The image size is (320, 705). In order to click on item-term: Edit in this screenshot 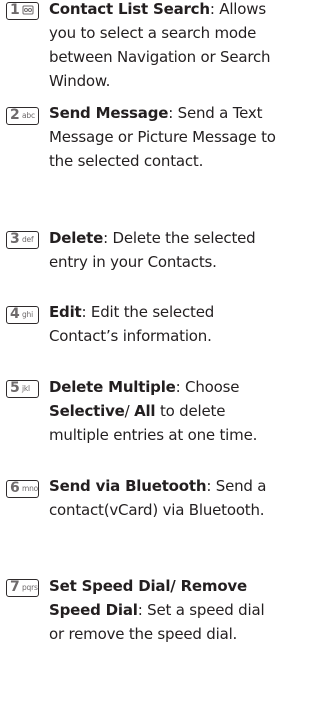, I will do `click(65, 312)`.